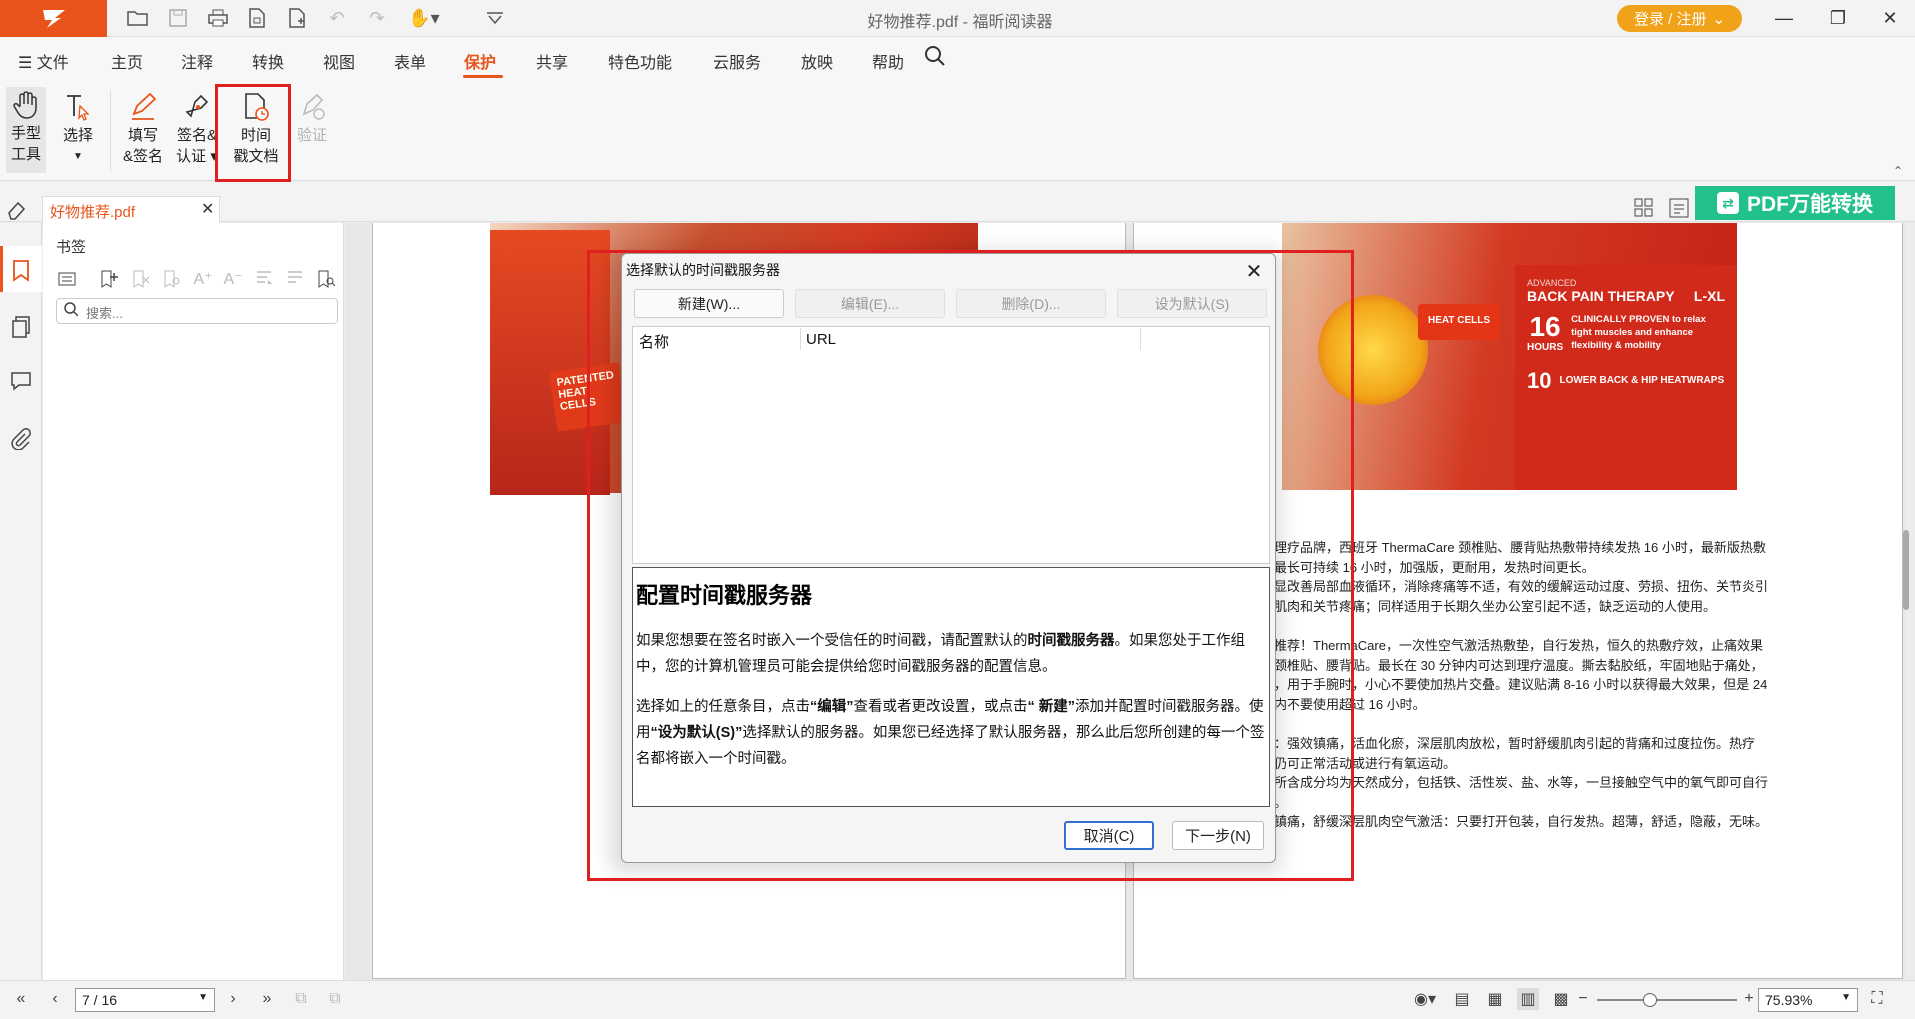  What do you see at coordinates (110, 131) in the screenshot?
I see `ribbon-separator` at bounding box center [110, 131].